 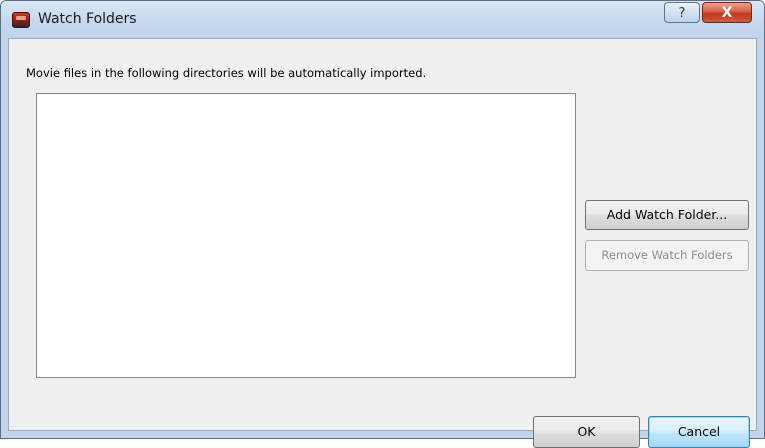 I want to click on ok-button: OK, so click(x=586, y=432).